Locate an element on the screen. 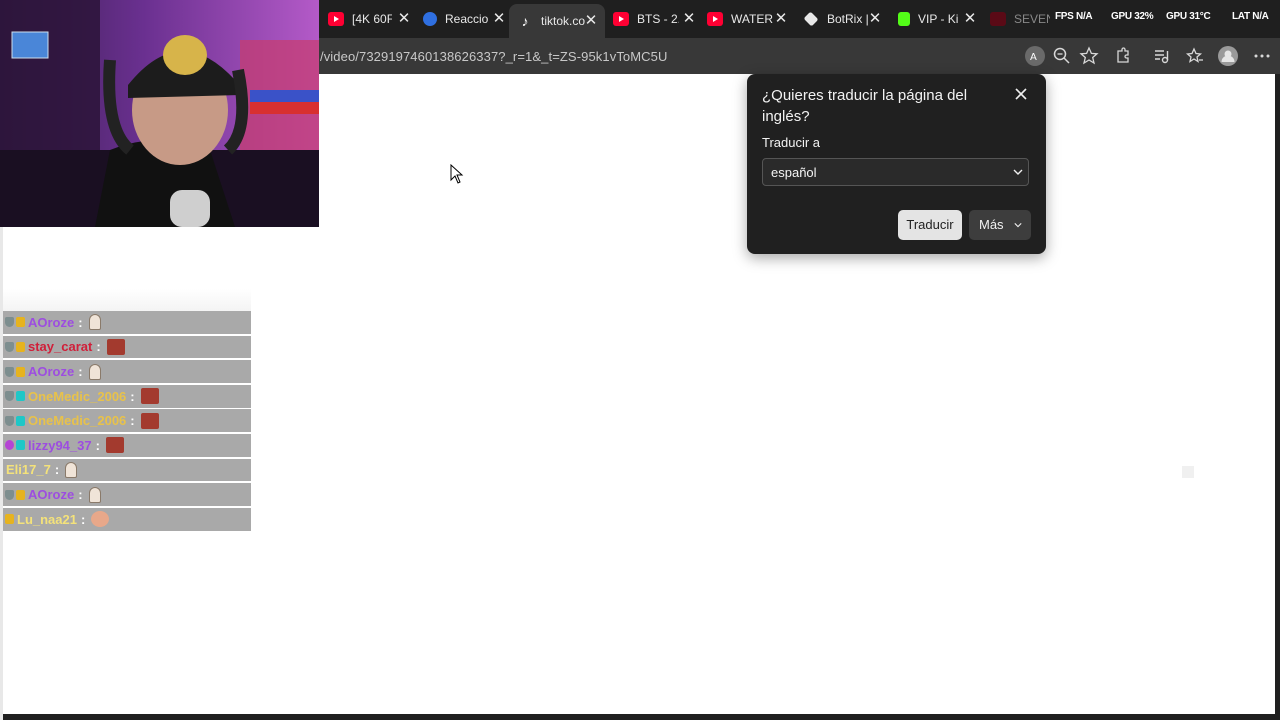 This screenshot has height=720, width=1280. browser-tab: WATERB ✕ is located at coordinates (748, 19).